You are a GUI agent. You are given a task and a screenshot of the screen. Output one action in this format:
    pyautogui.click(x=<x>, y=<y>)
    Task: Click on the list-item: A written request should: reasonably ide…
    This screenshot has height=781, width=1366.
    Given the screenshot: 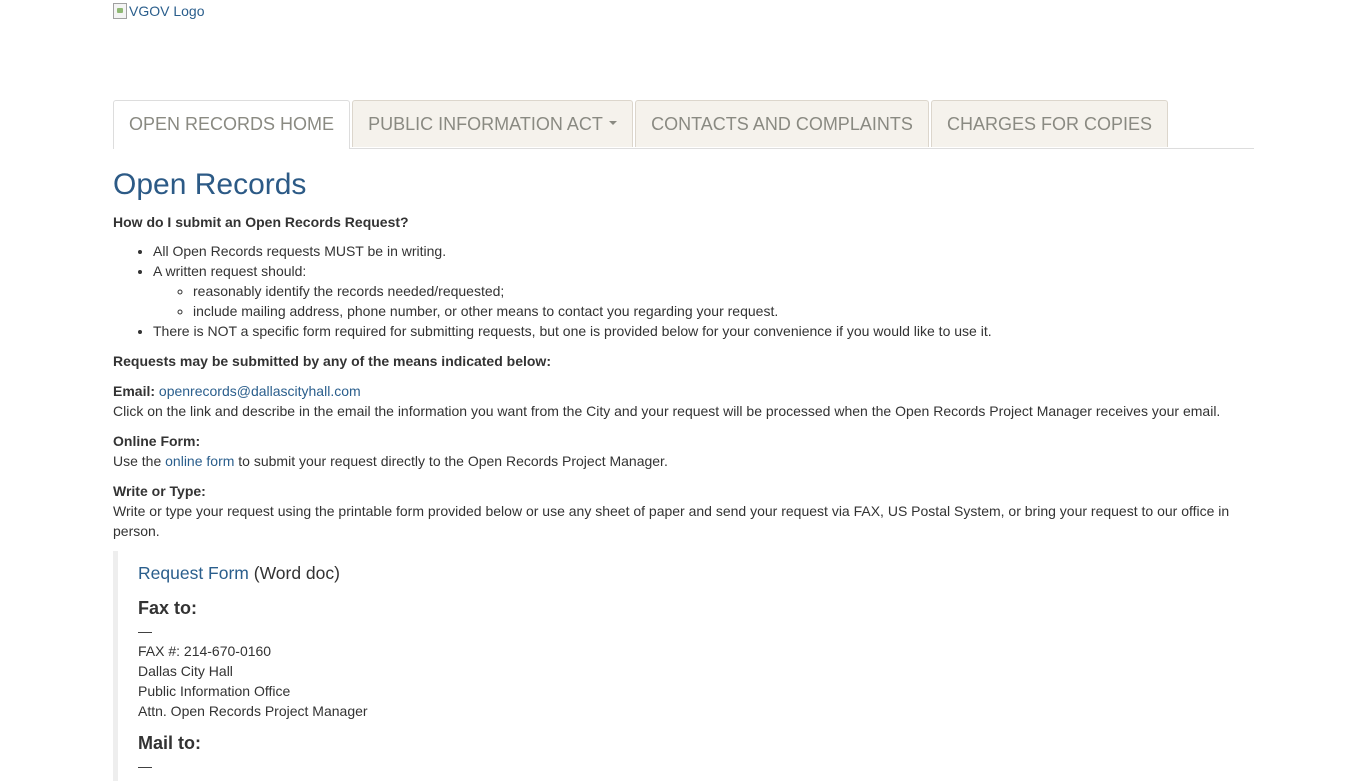 What is the action you would take?
    pyautogui.click(x=572, y=291)
    